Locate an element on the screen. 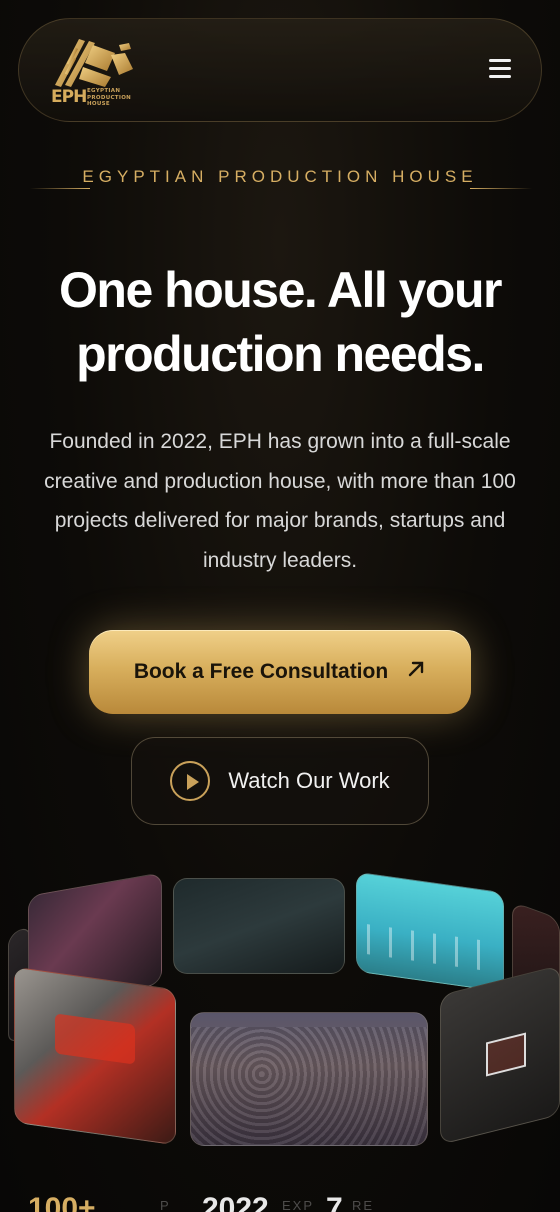 This screenshot has height=1212, width=560. book-consultation-button: Book a Free Consultation is located at coordinates (280, 672).